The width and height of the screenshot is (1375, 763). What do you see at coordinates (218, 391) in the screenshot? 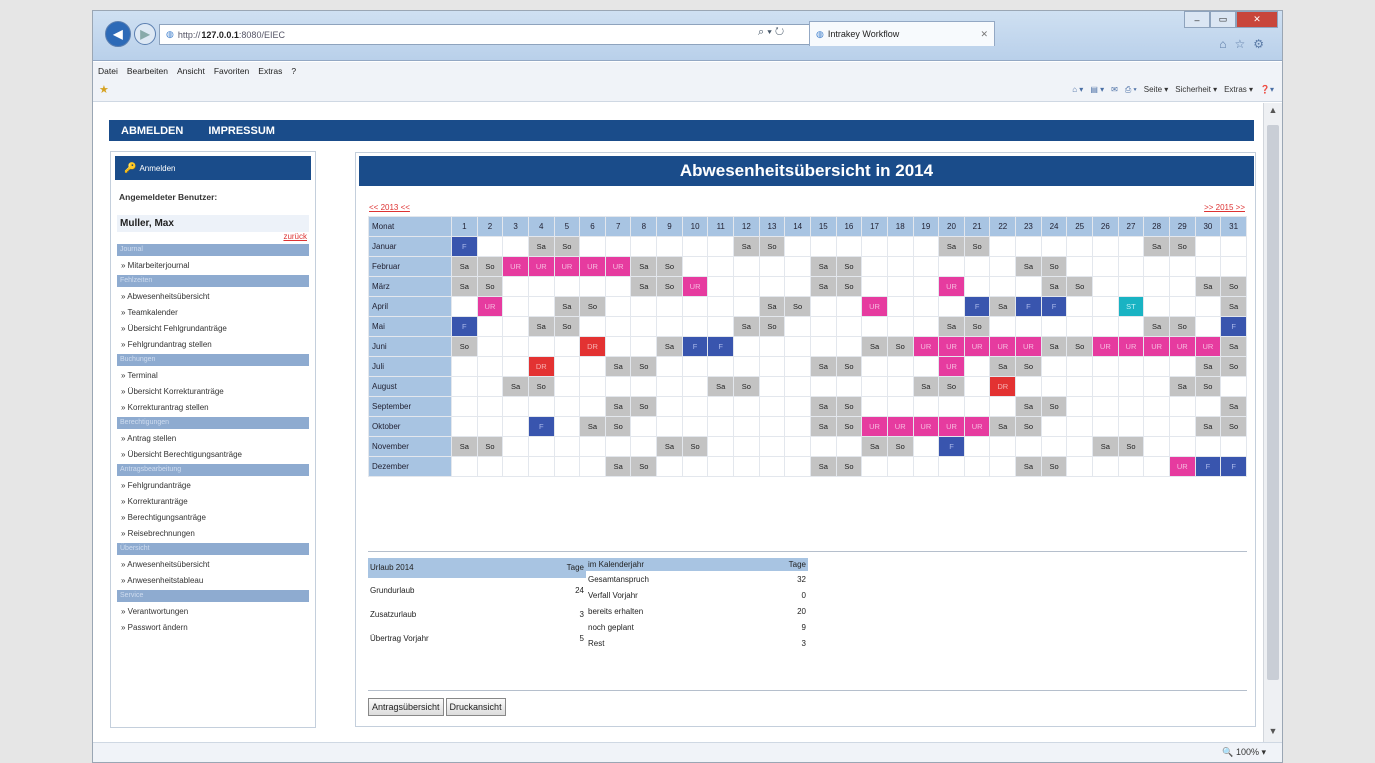
I see `sidebar-link: » Übersicht Korrekturanträge` at bounding box center [218, 391].